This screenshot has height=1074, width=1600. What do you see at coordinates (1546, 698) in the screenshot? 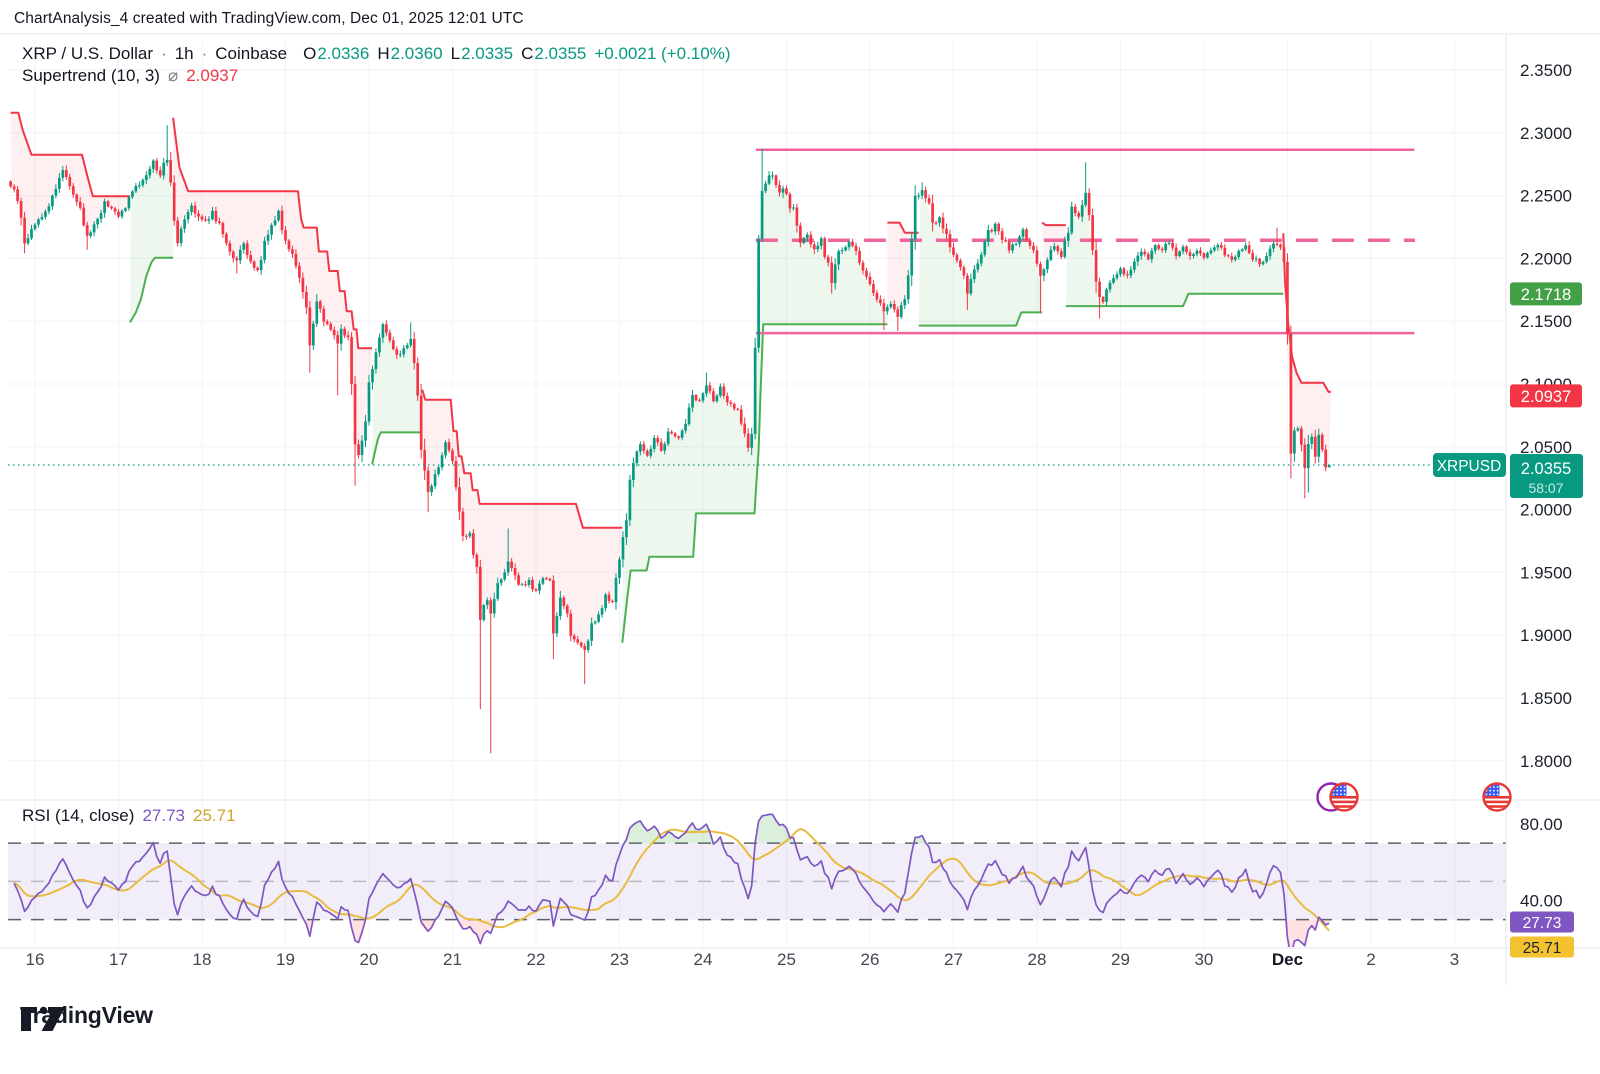
I see `price-axis-label: 1.8500` at bounding box center [1546, 698].